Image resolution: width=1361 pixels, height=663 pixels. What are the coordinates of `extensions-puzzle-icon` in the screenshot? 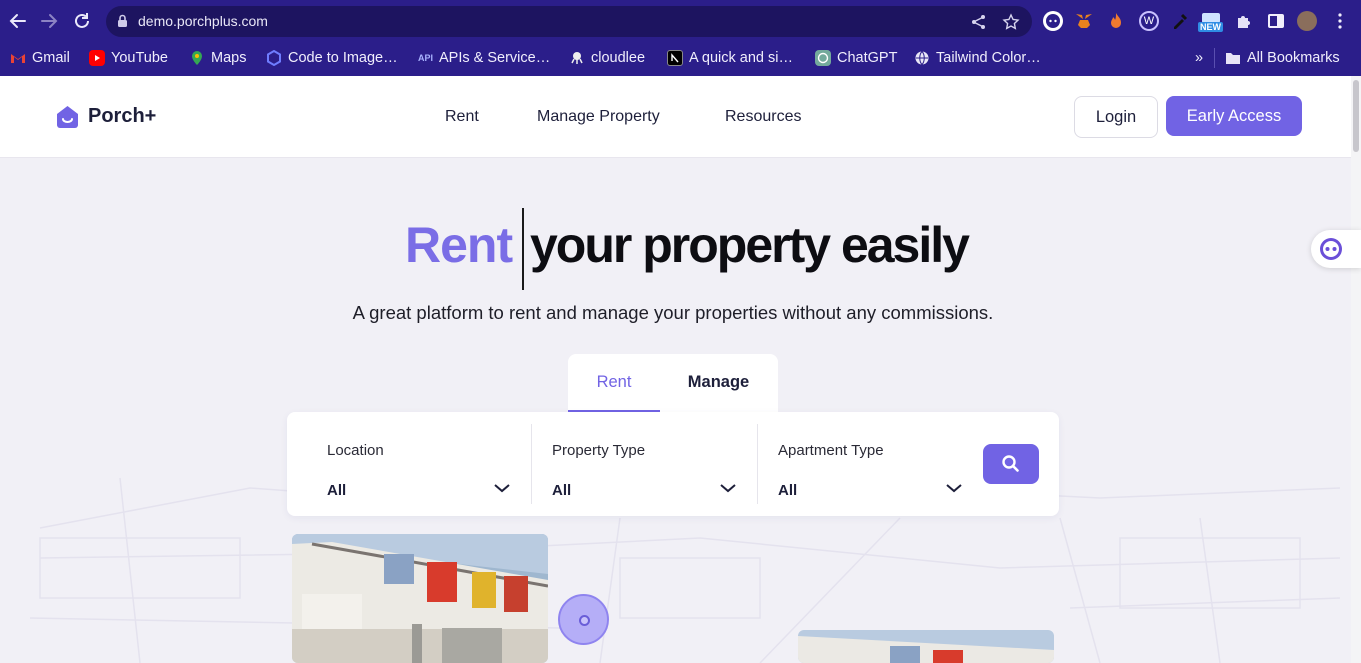 It's located at (1244, 21).